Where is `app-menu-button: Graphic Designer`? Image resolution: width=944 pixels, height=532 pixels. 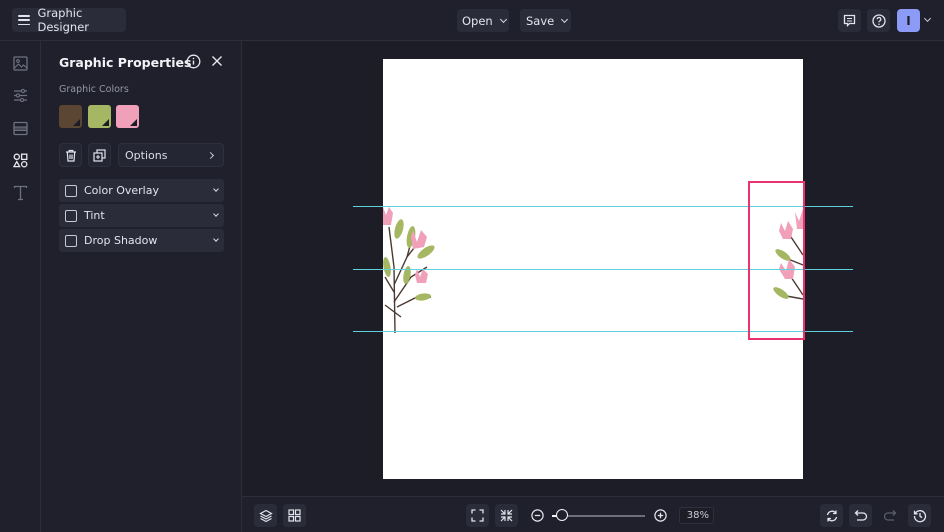
app-menu-button: Graphic Designer is located at coordinates (69, 20).